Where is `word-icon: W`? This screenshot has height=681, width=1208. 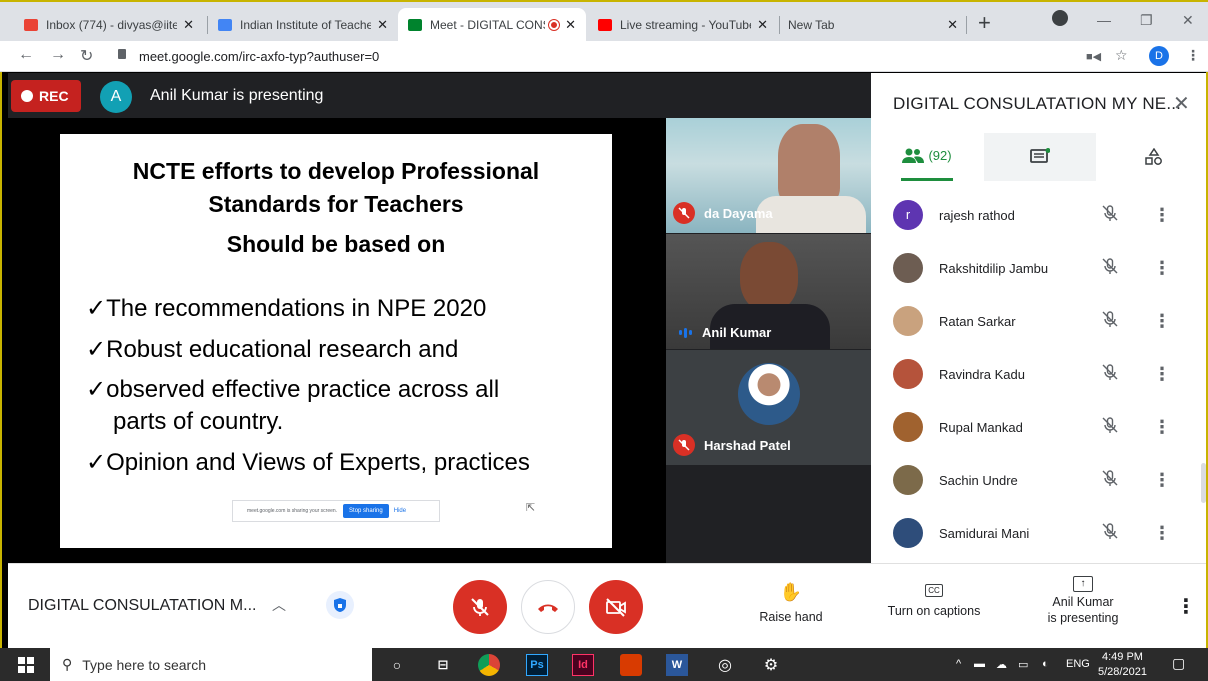 word-icon: W is located at coordinates (677, 665).